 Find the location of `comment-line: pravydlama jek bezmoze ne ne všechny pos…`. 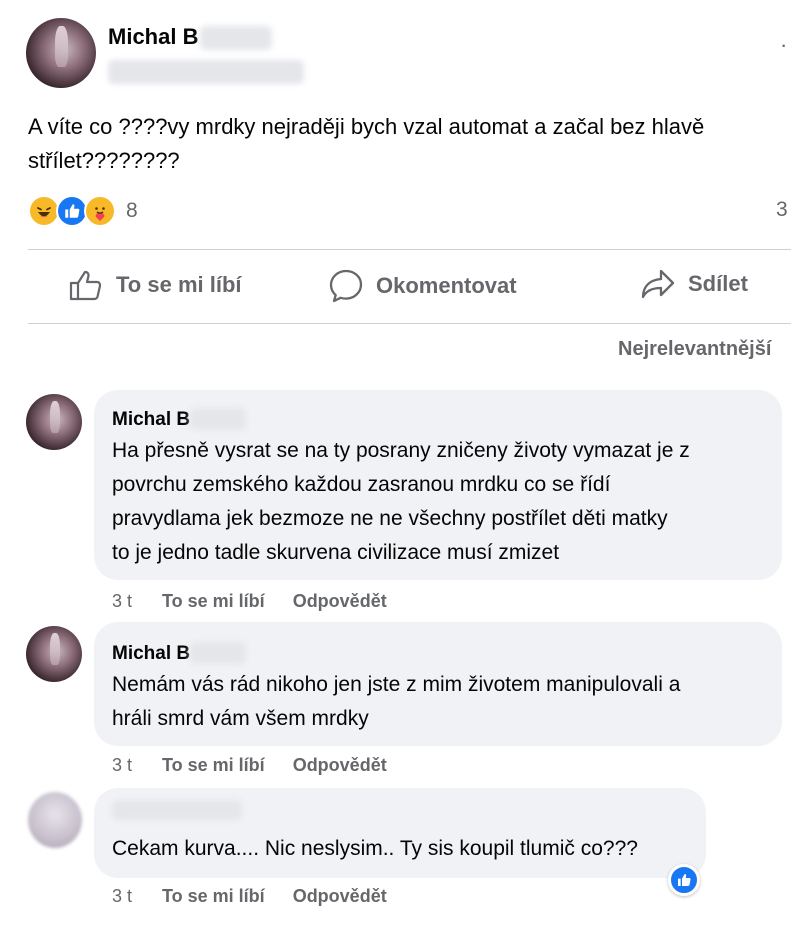

comment-line: pravydlama jek bezmoze ne ne všechny pos… is located at coordinates (390, 518).